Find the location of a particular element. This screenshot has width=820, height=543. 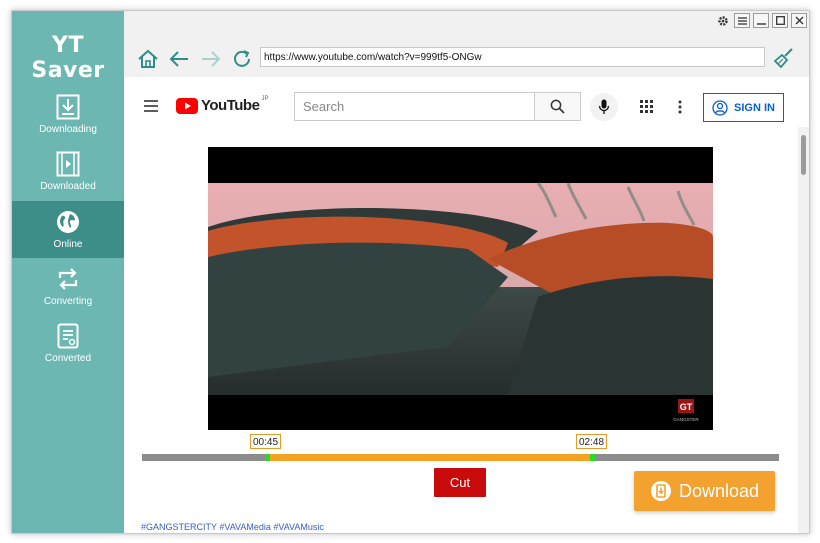

trim-timeline is located at coordinates (460, 457).